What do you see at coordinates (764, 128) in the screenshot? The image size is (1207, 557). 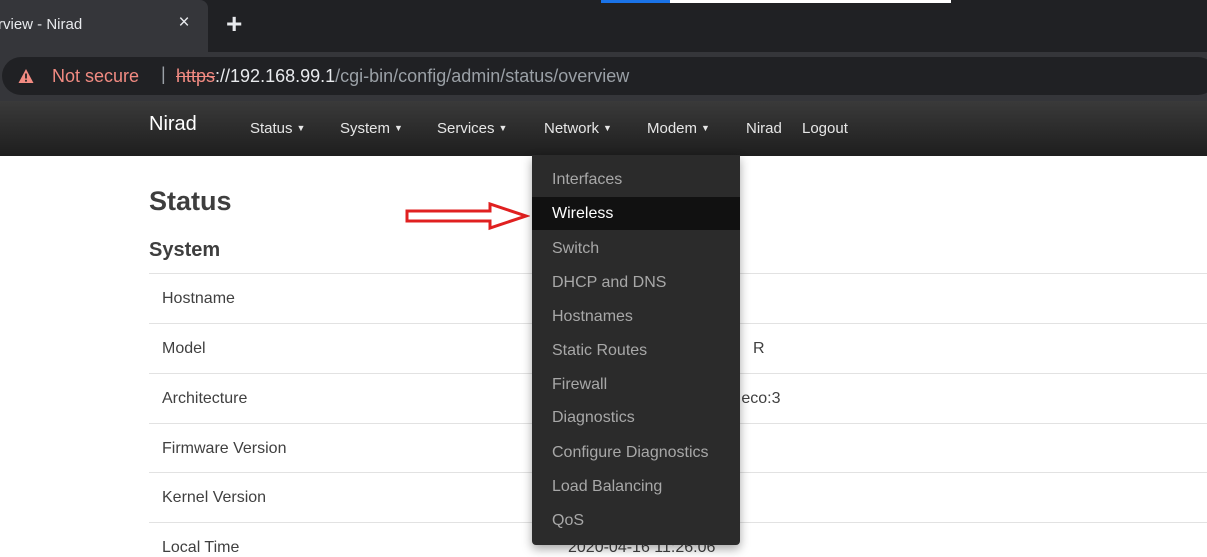 I see `nav-nirad: Nirad` at bounding box center [764, 128].